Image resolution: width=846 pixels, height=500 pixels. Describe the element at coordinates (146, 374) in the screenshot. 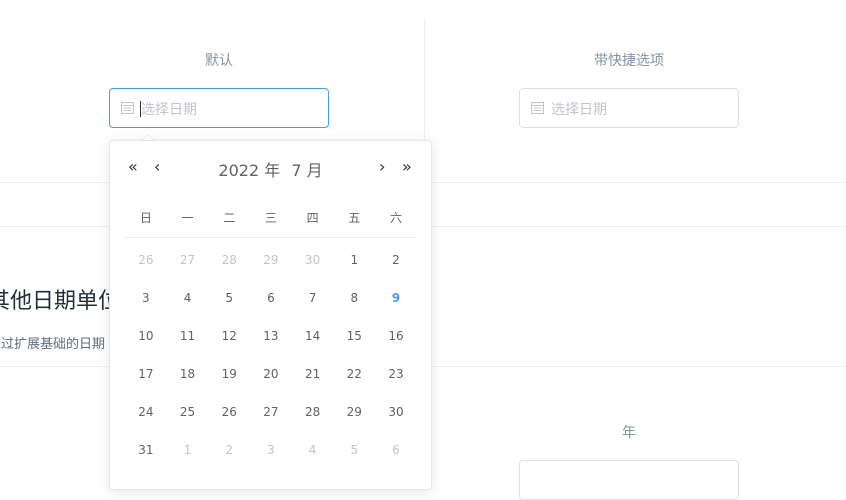

I see `day-cell: 17` at that location.